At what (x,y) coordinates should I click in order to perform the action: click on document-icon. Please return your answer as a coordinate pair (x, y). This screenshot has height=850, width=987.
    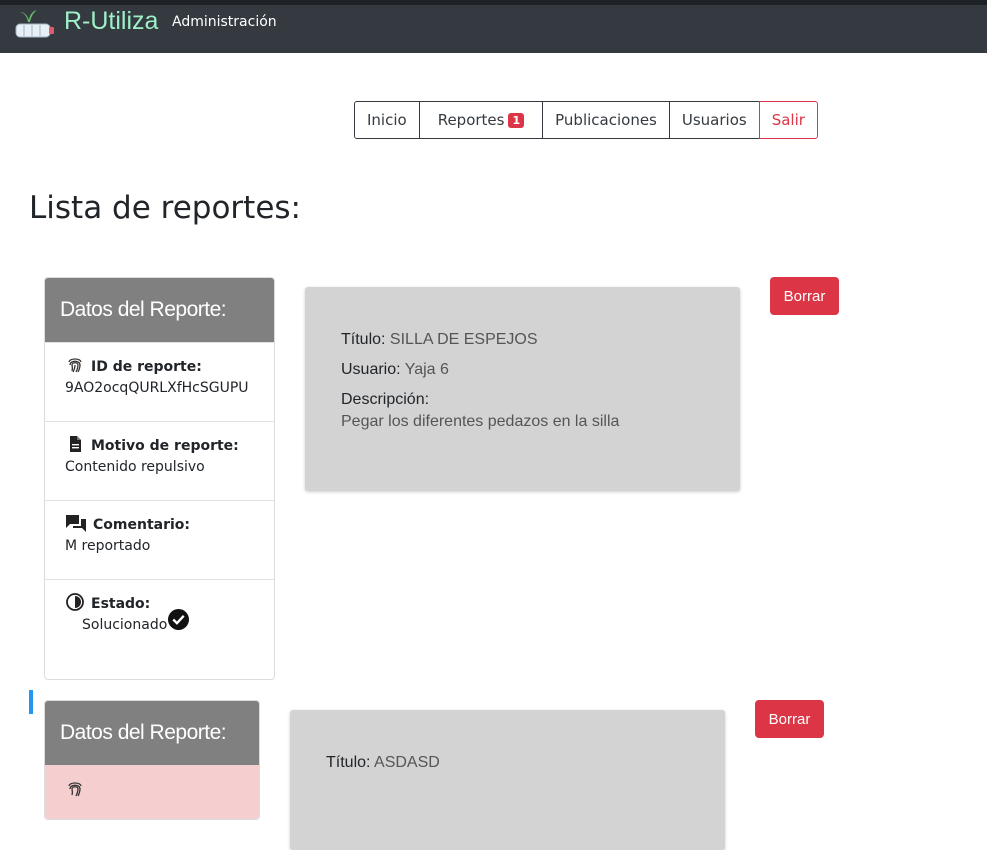
    Looking at the image, I should click on (75, 444).